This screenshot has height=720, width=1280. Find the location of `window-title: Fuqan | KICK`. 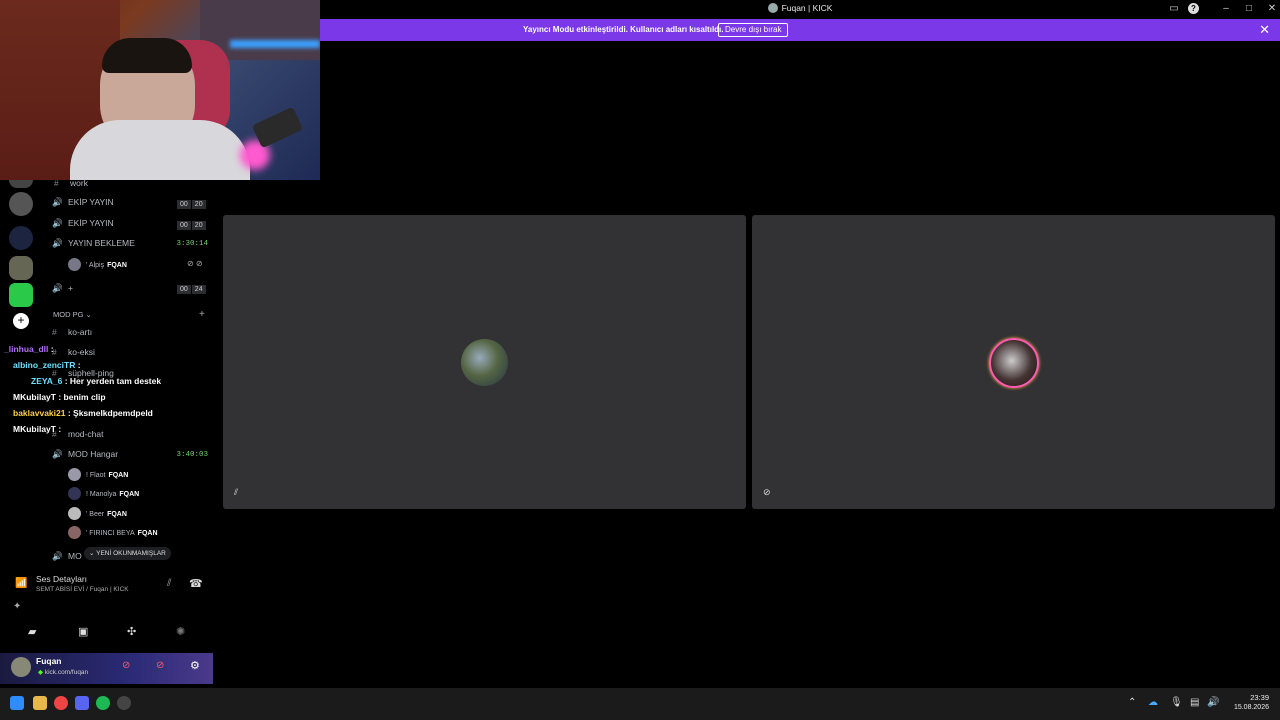

window-title: Fuqan | KICK is located at coordinates (800, 8).